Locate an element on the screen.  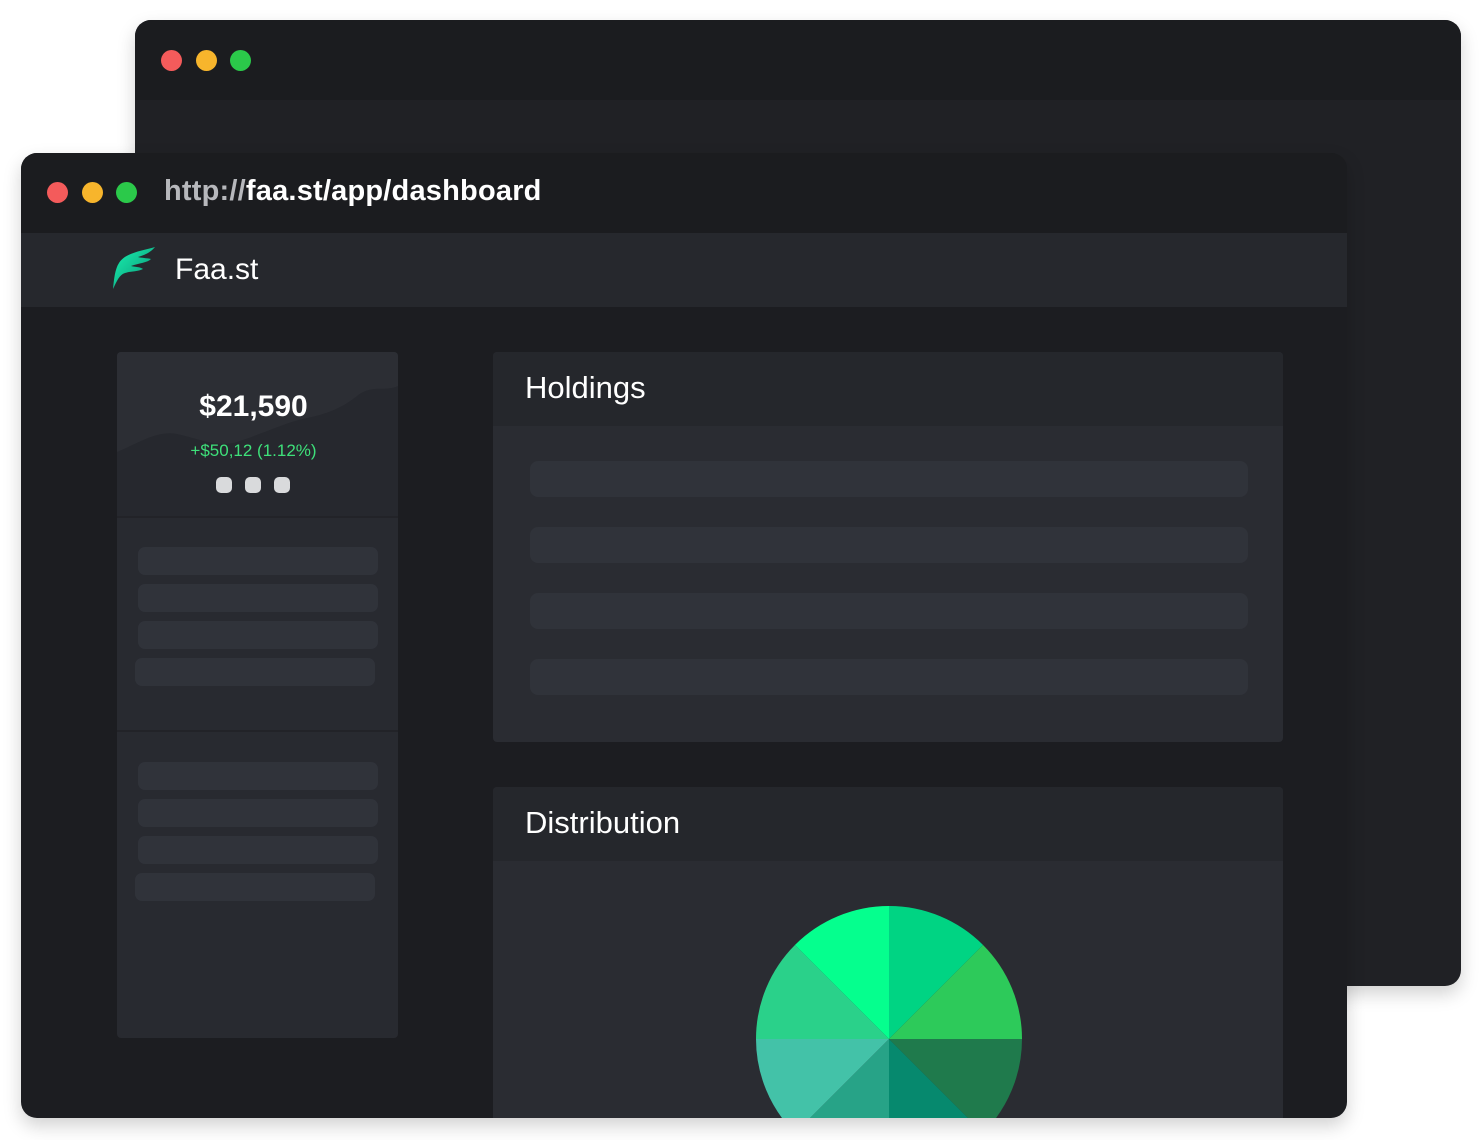
distribution-header: Distribution is located at coordinates (888, 824).